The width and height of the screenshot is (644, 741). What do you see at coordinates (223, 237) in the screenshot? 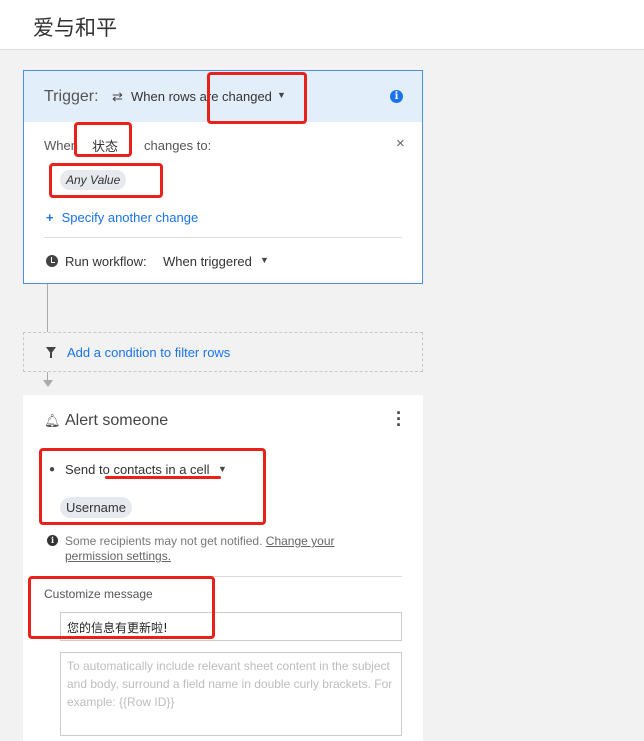
I see `divider` at bounding box center [223, 237].